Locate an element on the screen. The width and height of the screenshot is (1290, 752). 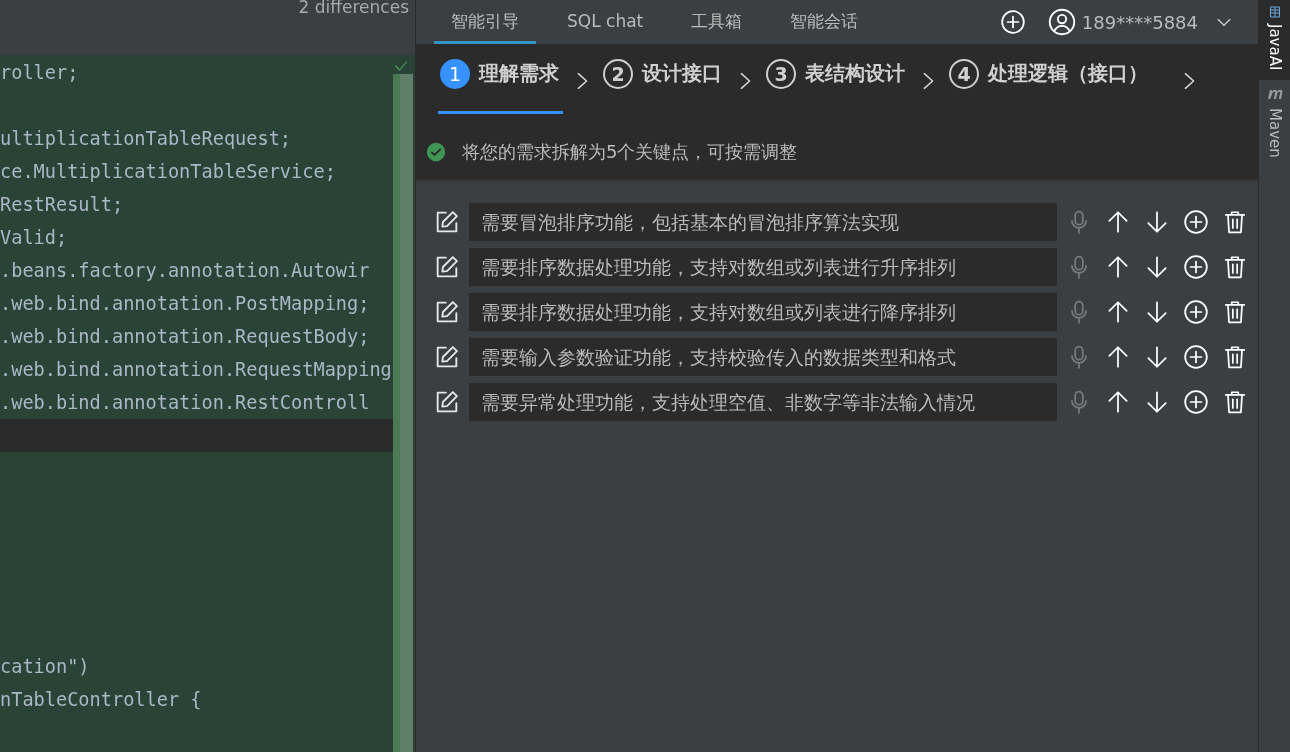
code-line: cation") is located at coordinates (45, 667).